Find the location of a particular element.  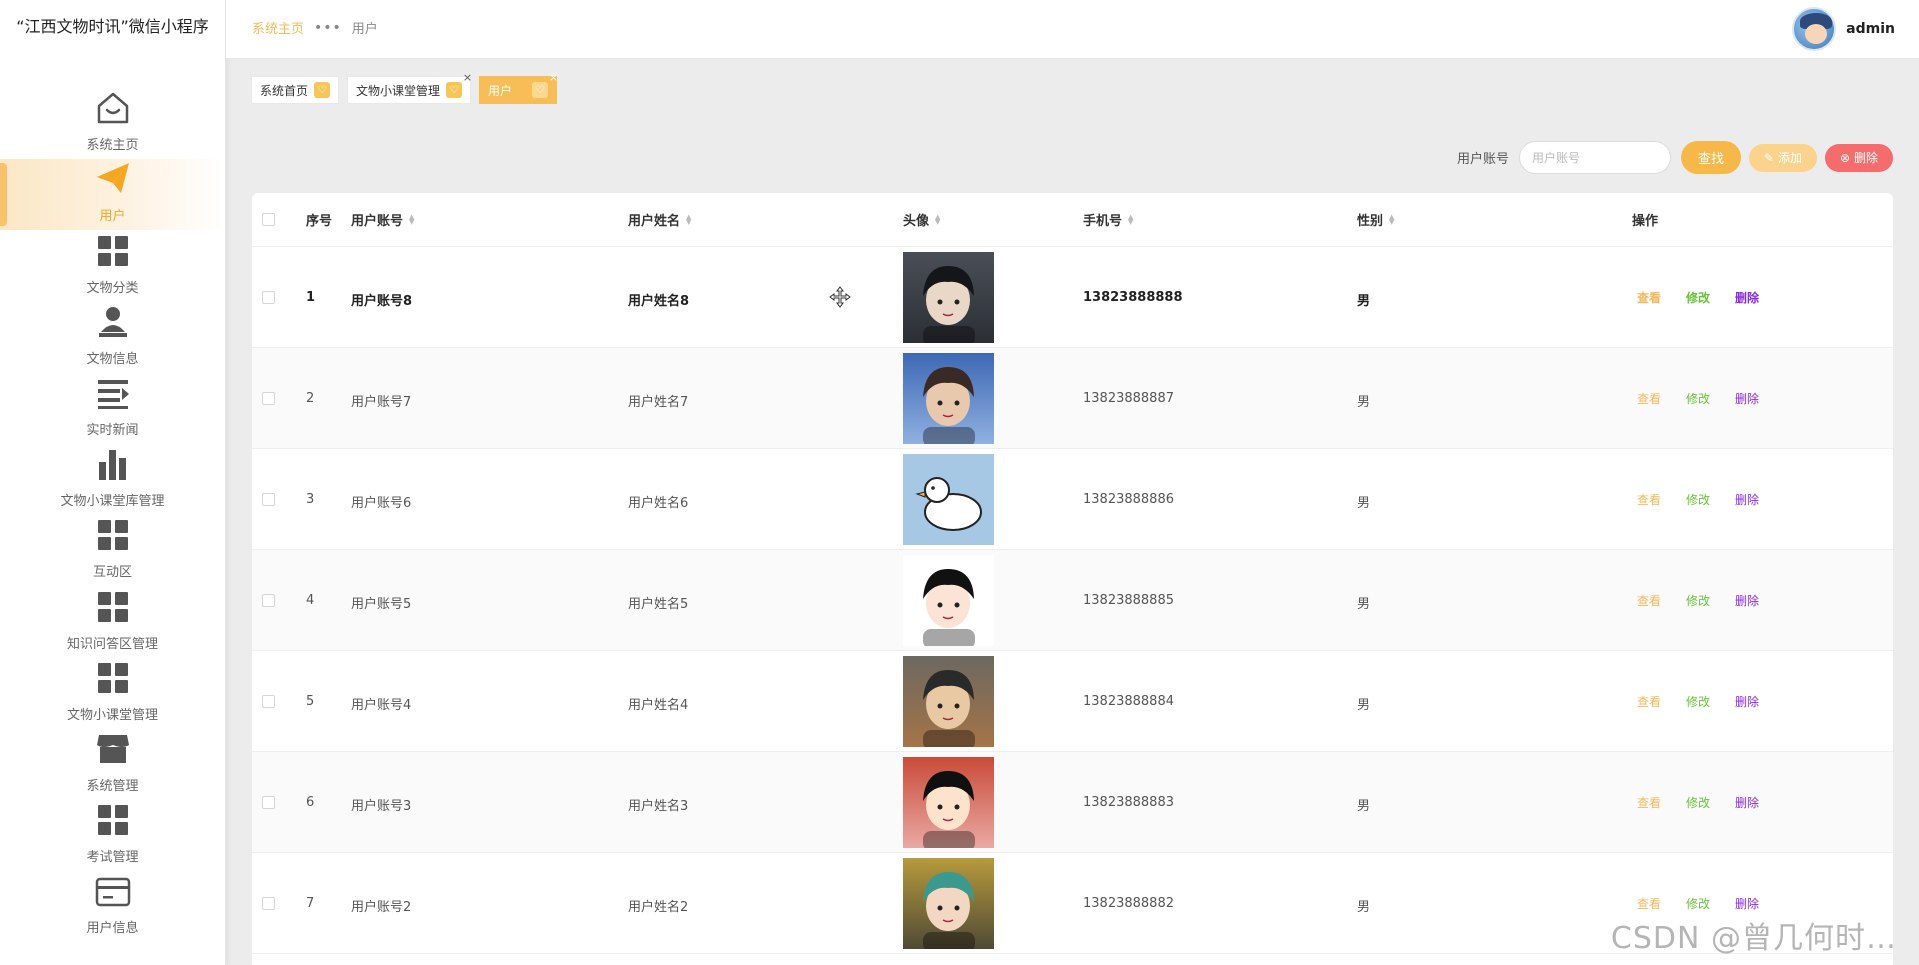

row-name: 用户姓名2 is located at coordinates (658, 907).